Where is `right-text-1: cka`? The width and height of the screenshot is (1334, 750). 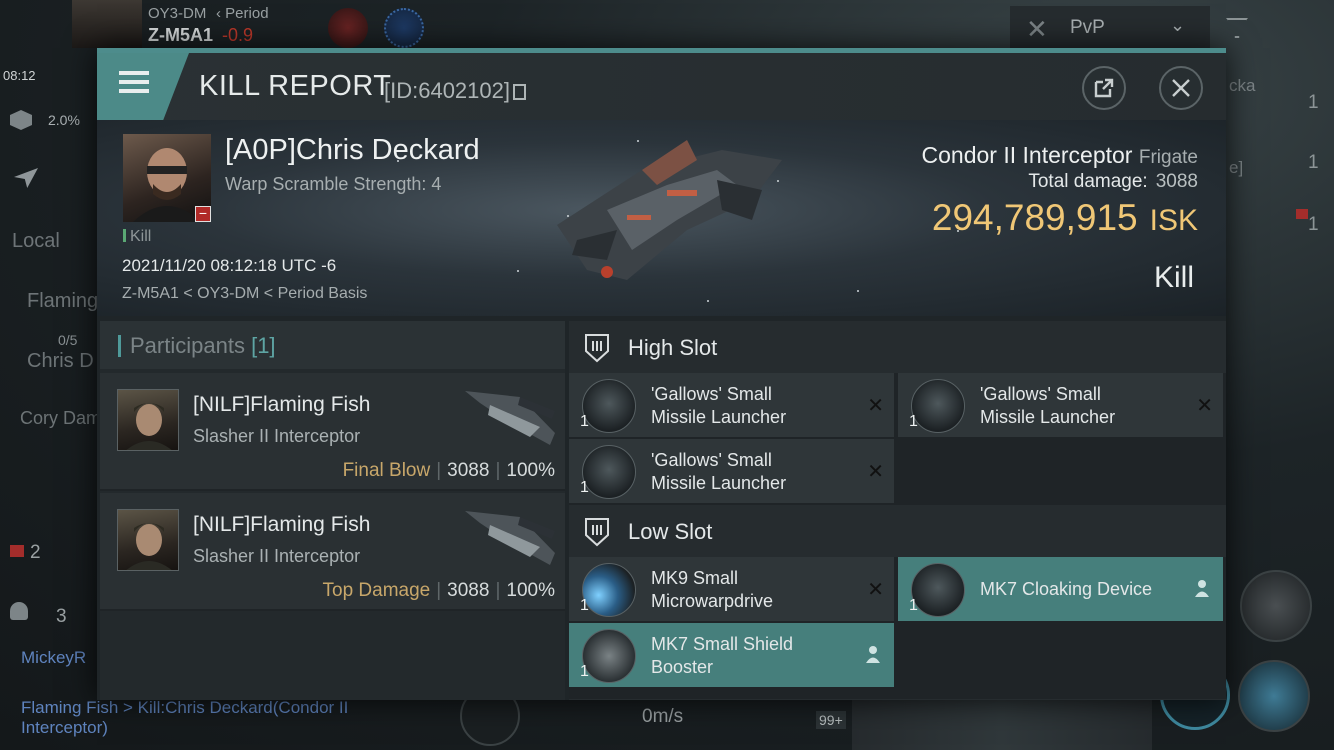 right-text-1: cka is located at coordinates (1242, 85).